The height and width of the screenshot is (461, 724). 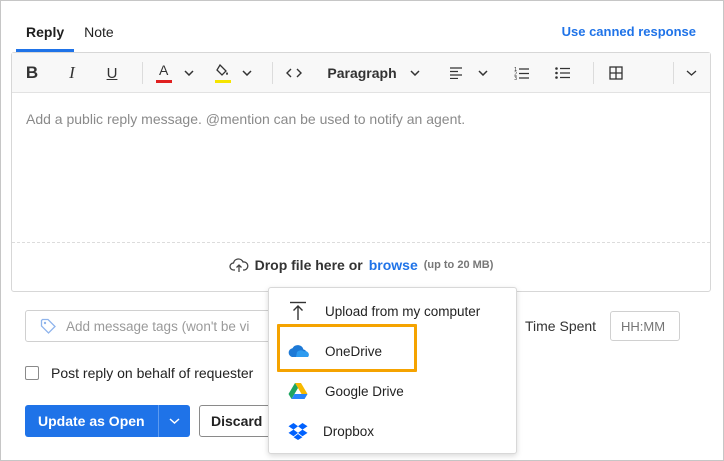 What do you see at coordinates (158, 326) in the screenshot?
I see `message-tags-placeholder: Add message tags (won't be vi` at bounding box center [158, 326].